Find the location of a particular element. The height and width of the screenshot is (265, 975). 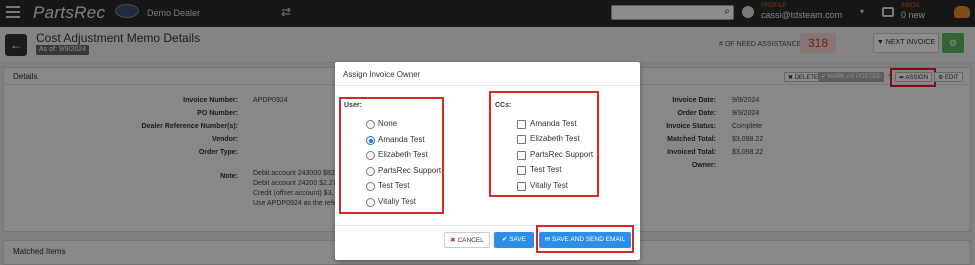

cc-option-label: Elizabeth Test is located at coordinates (555, 139).